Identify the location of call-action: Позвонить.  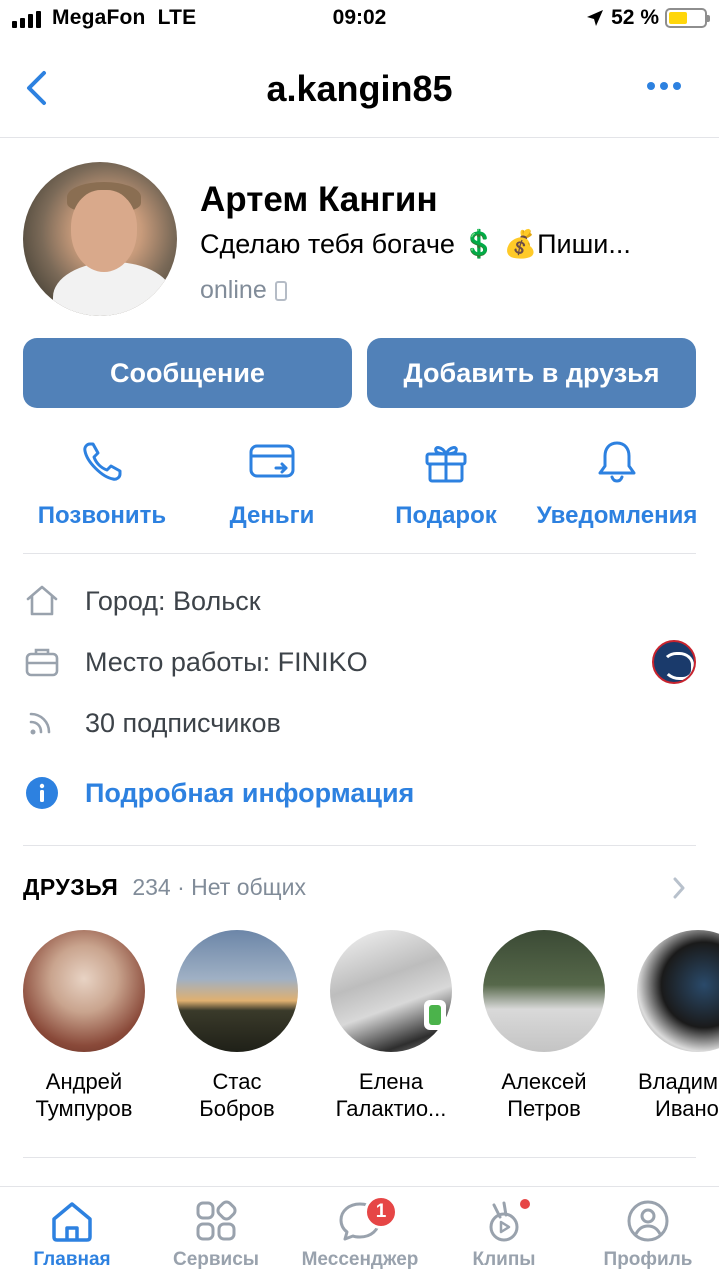
(102, 484).